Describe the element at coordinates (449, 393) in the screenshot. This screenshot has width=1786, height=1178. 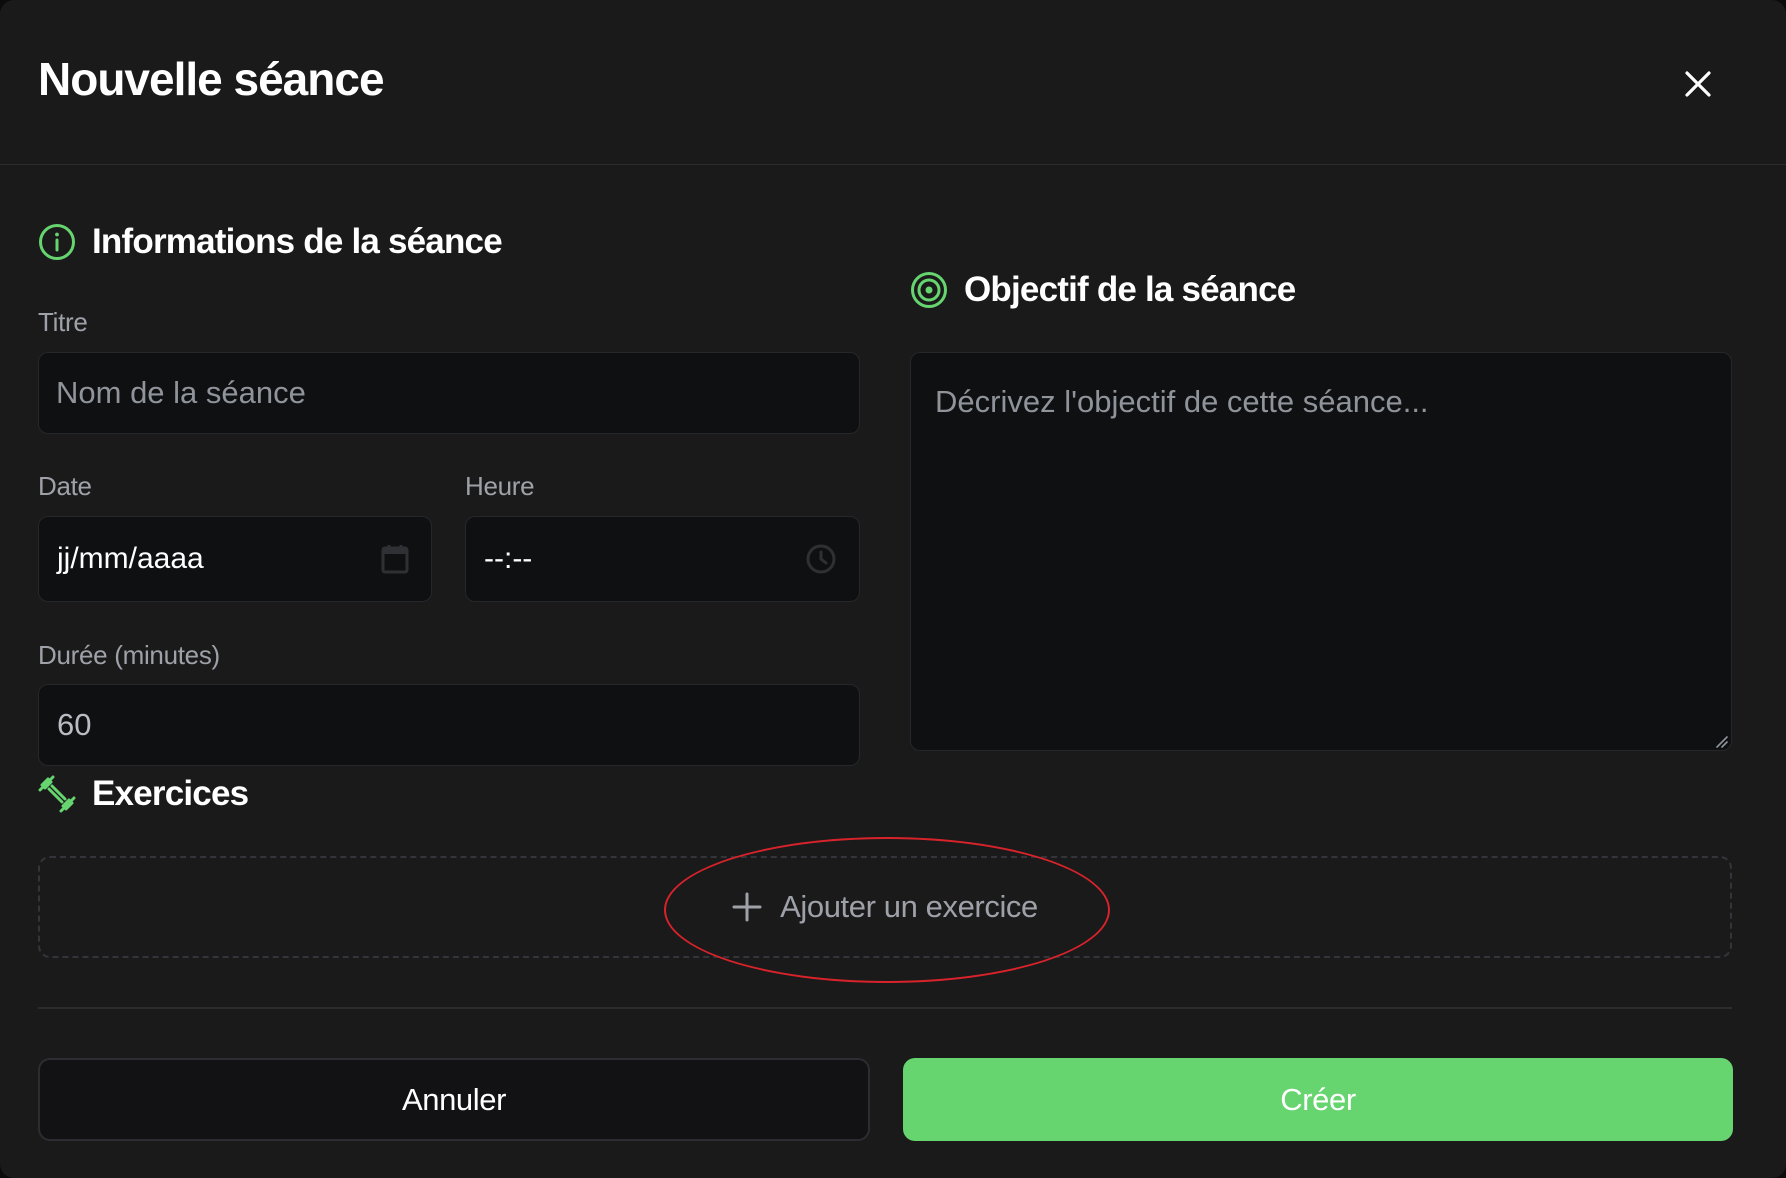
I see `title-input` at that location.